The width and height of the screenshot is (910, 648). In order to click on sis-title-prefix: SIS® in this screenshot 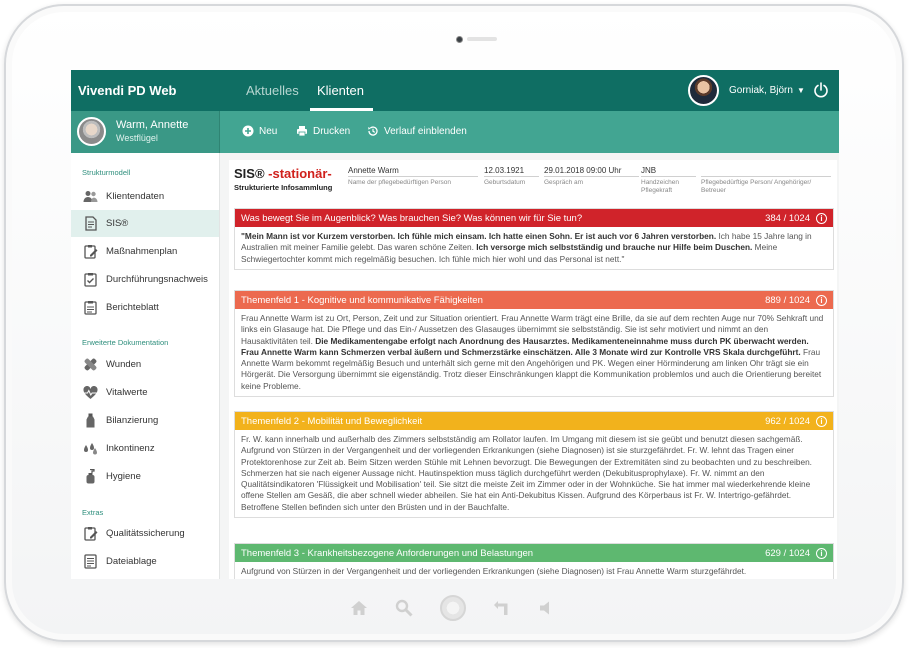, I will do `click(251, 173)`.